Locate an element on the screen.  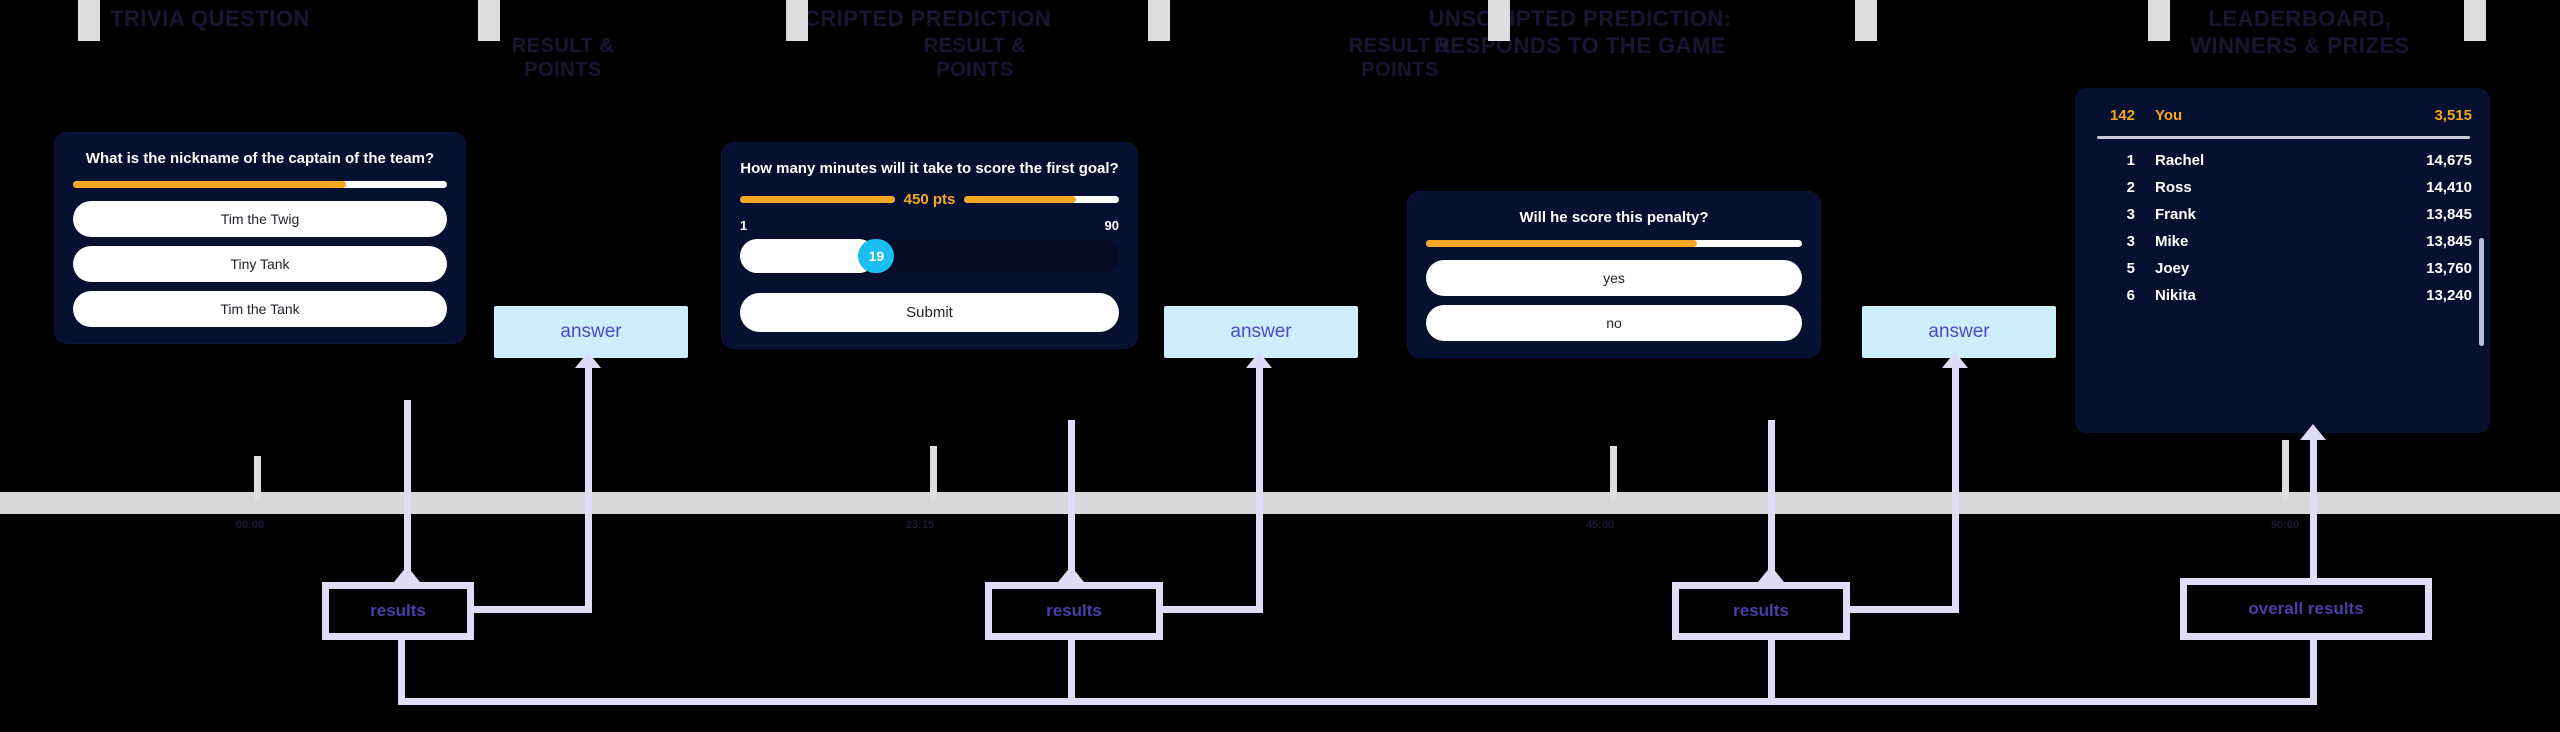
trivia-option-1: Tim the Twig is located at coordinates (260, 218).